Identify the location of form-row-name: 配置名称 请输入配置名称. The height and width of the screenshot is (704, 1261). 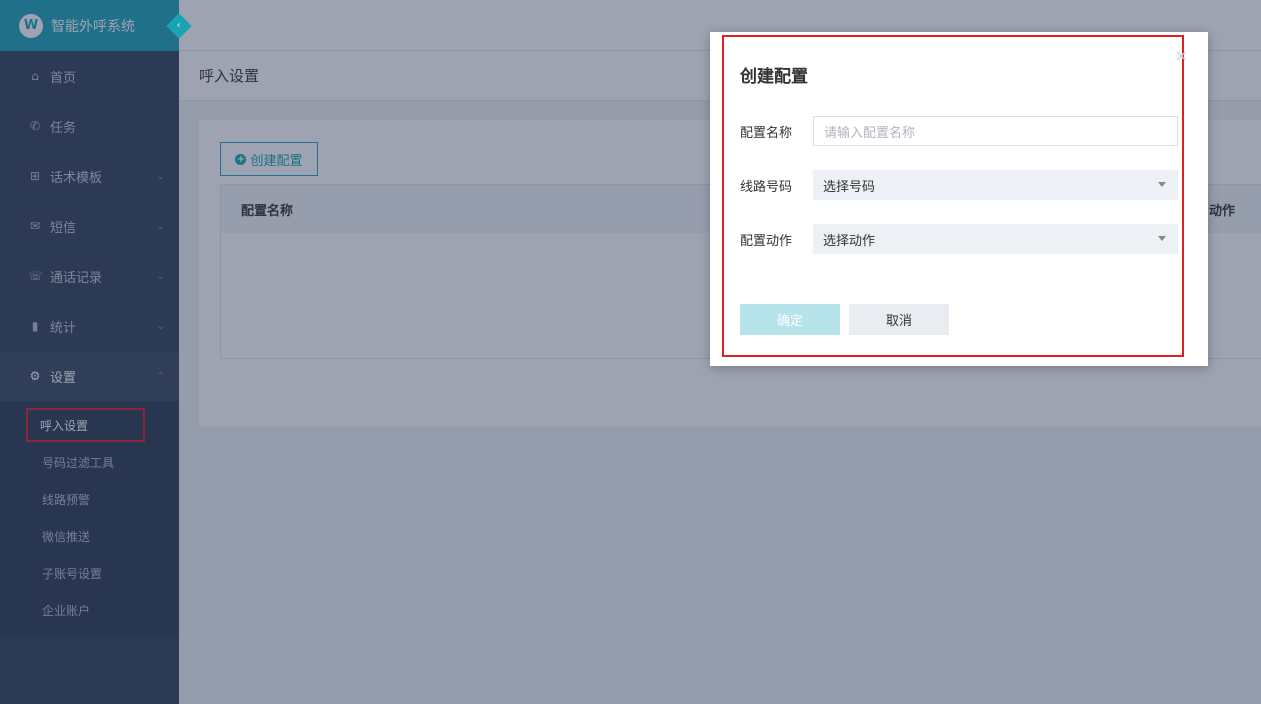
(959, 131).